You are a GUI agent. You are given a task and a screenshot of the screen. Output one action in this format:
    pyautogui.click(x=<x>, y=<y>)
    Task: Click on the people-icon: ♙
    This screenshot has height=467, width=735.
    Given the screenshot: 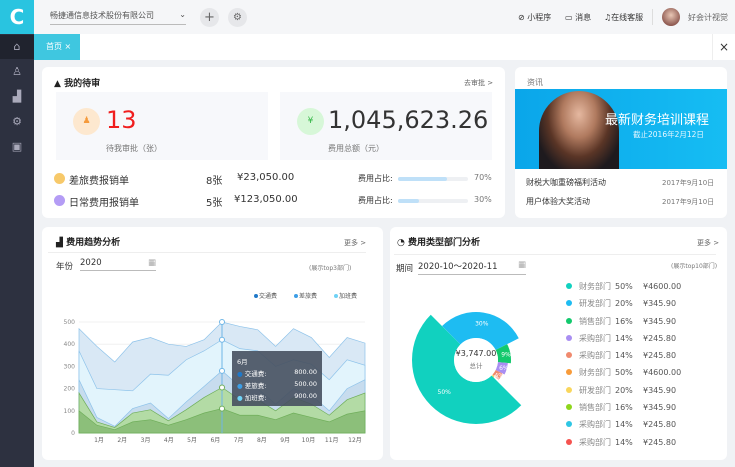 What is the action you would take?
    pyautogui.click(x=17, y=72)
    